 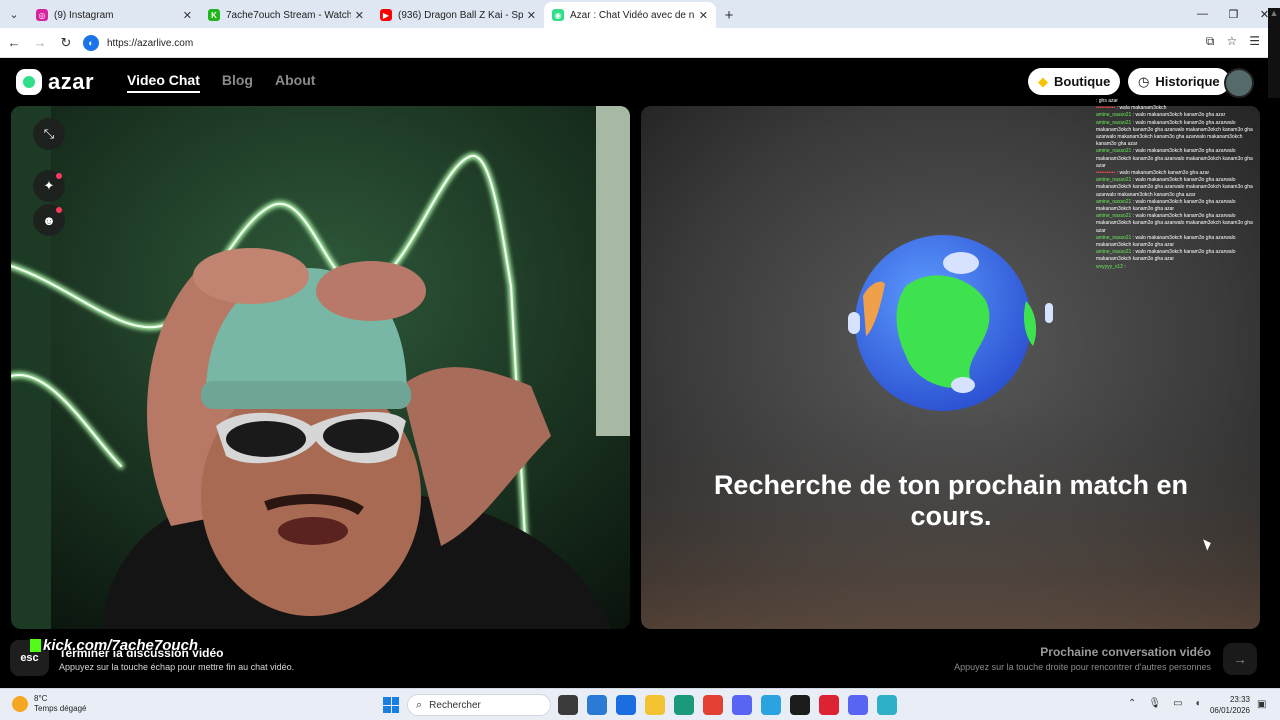 I want to click on restore-icon: ❐, so click(x=1233, y=14).